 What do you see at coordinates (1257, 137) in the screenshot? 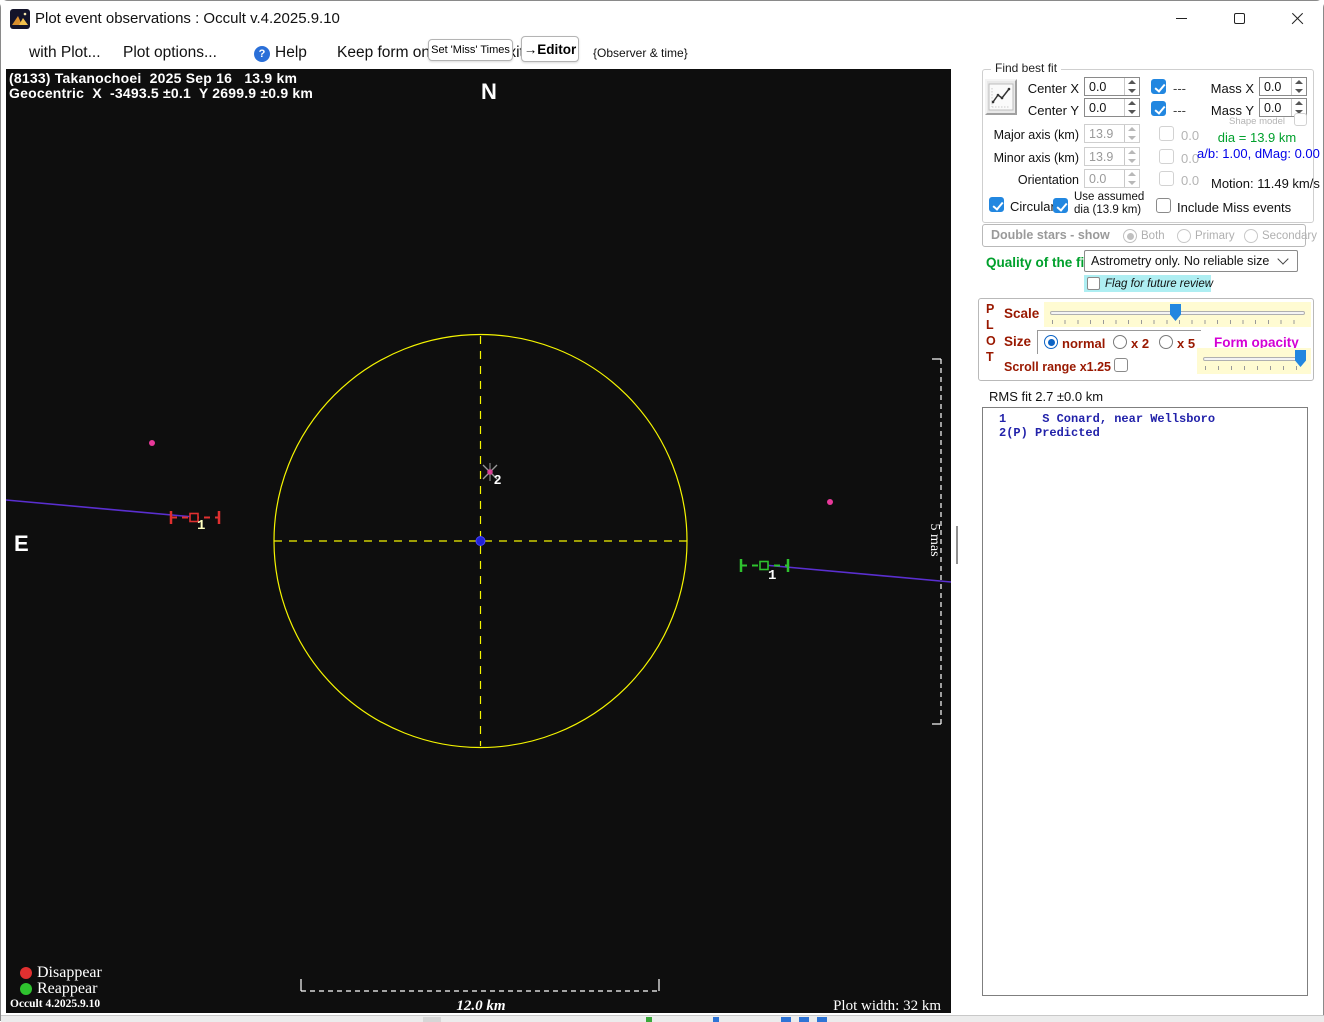
I see `diameter-text: dia = 13.9 km` at bounding box center [1257, 137].